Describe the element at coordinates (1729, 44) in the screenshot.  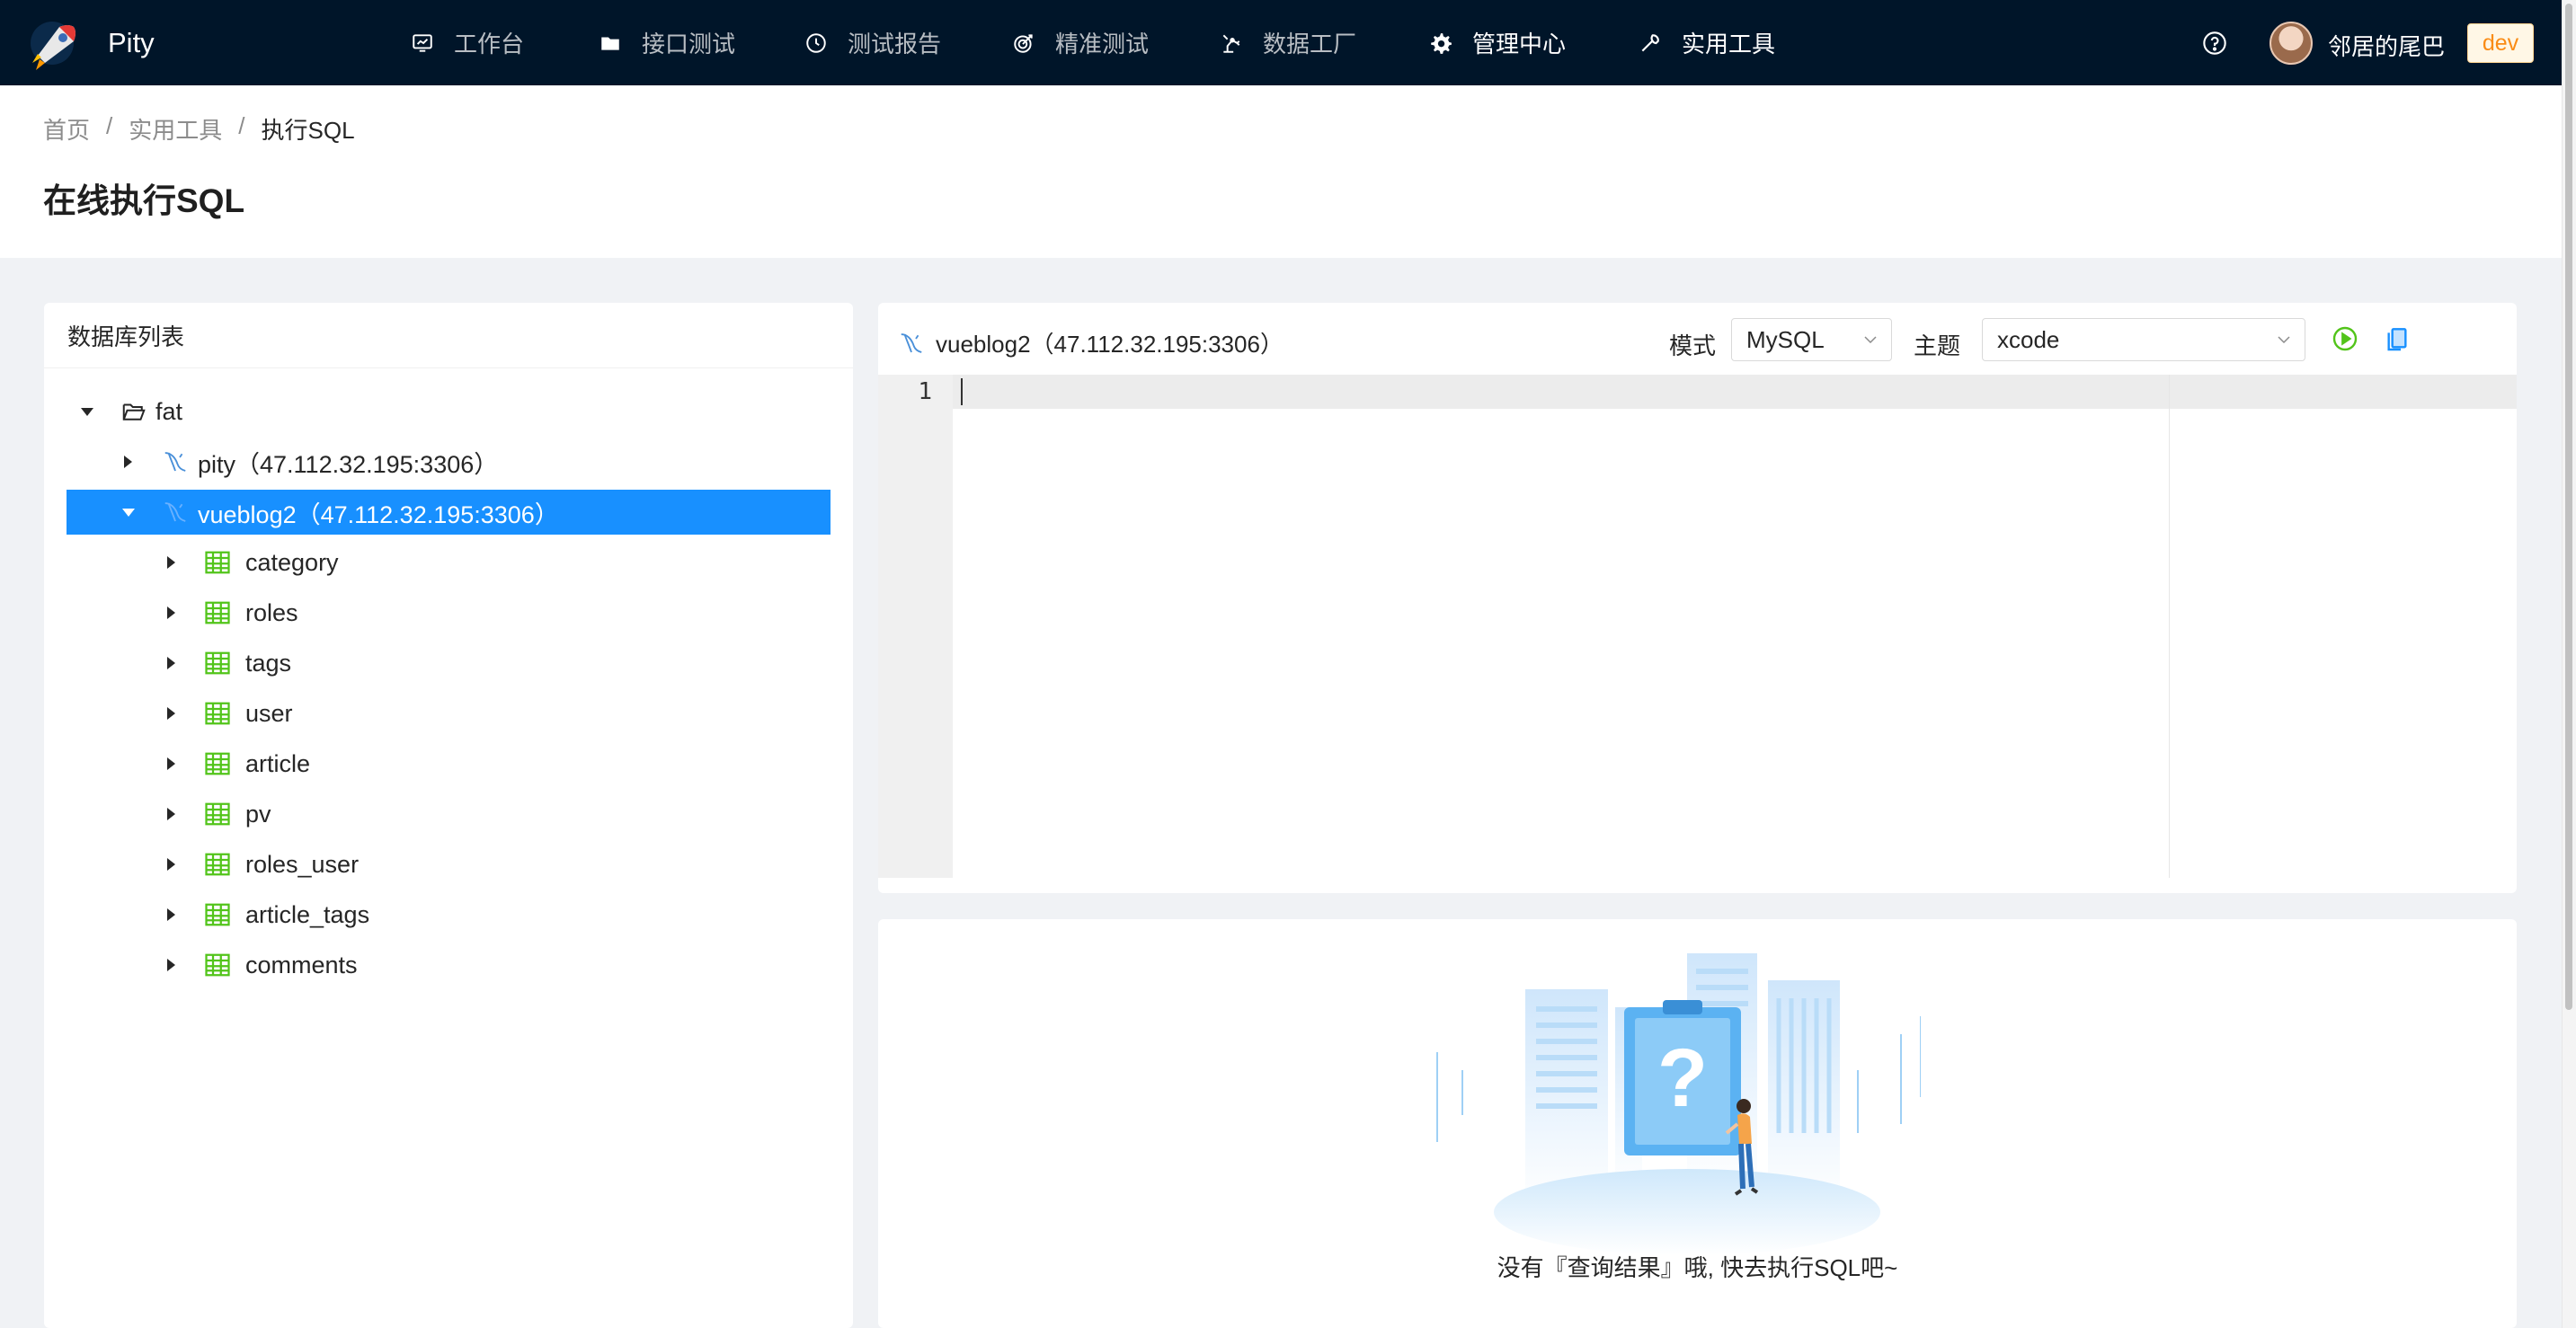
I see `nav-label: 实用工具` at that location.